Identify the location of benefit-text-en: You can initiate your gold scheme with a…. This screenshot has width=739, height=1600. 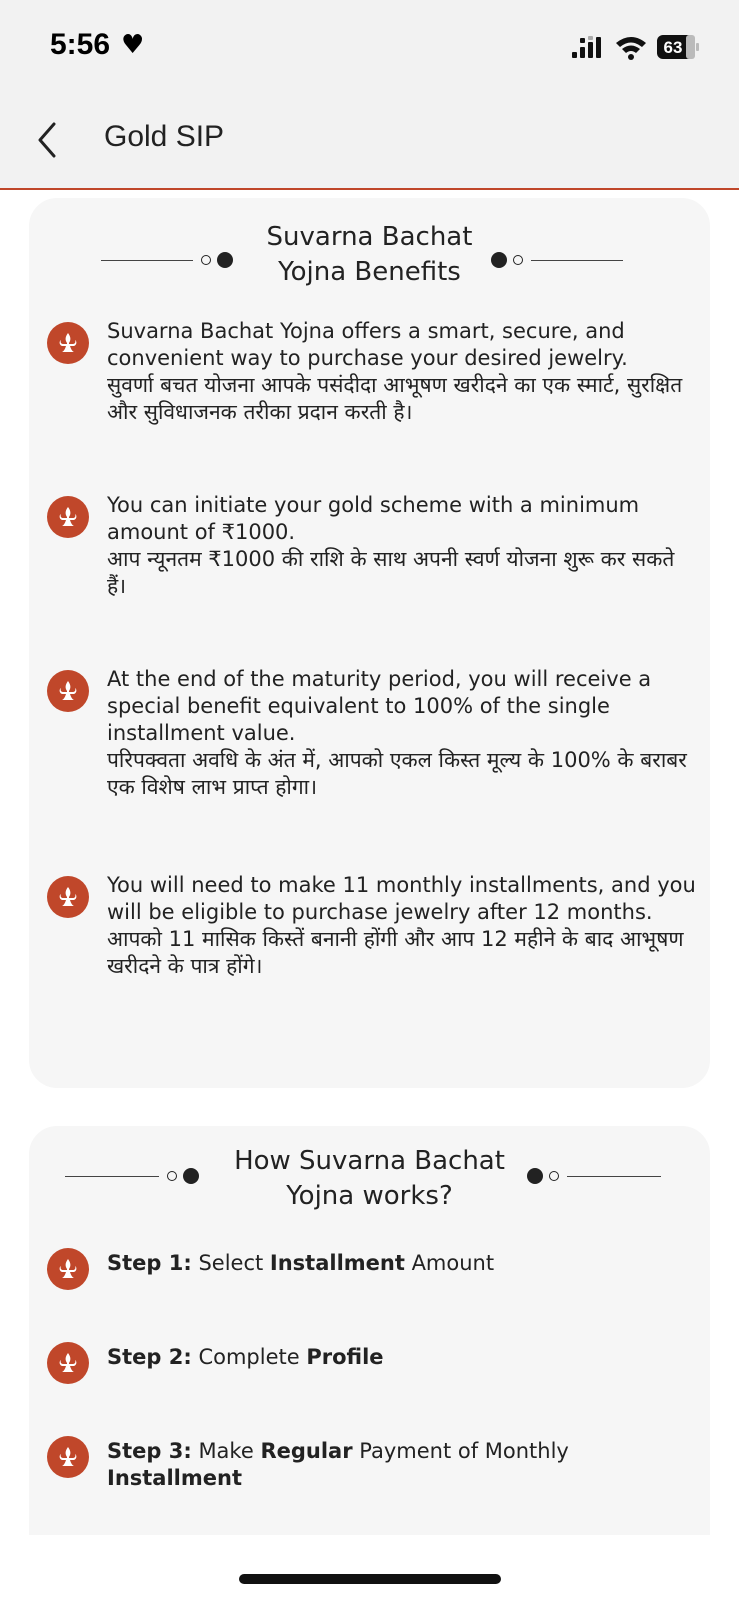
(373, 518).